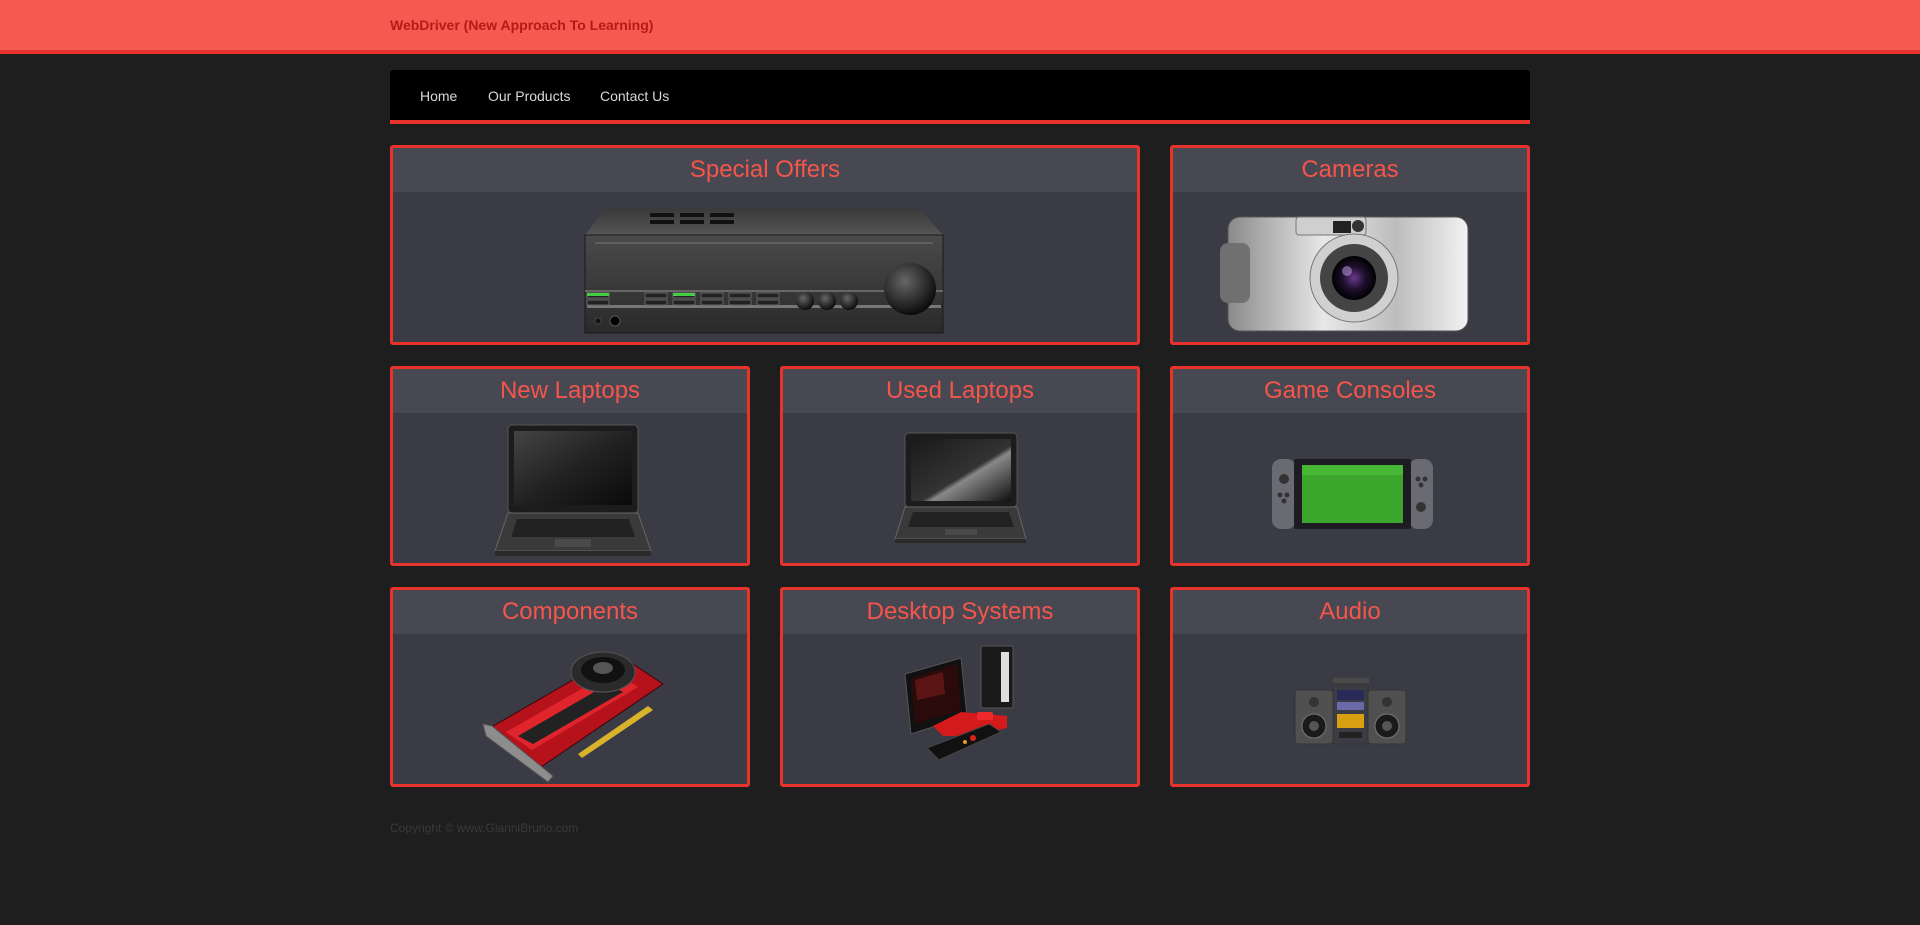  I want to click on camera-icon, so click(1344, 274).